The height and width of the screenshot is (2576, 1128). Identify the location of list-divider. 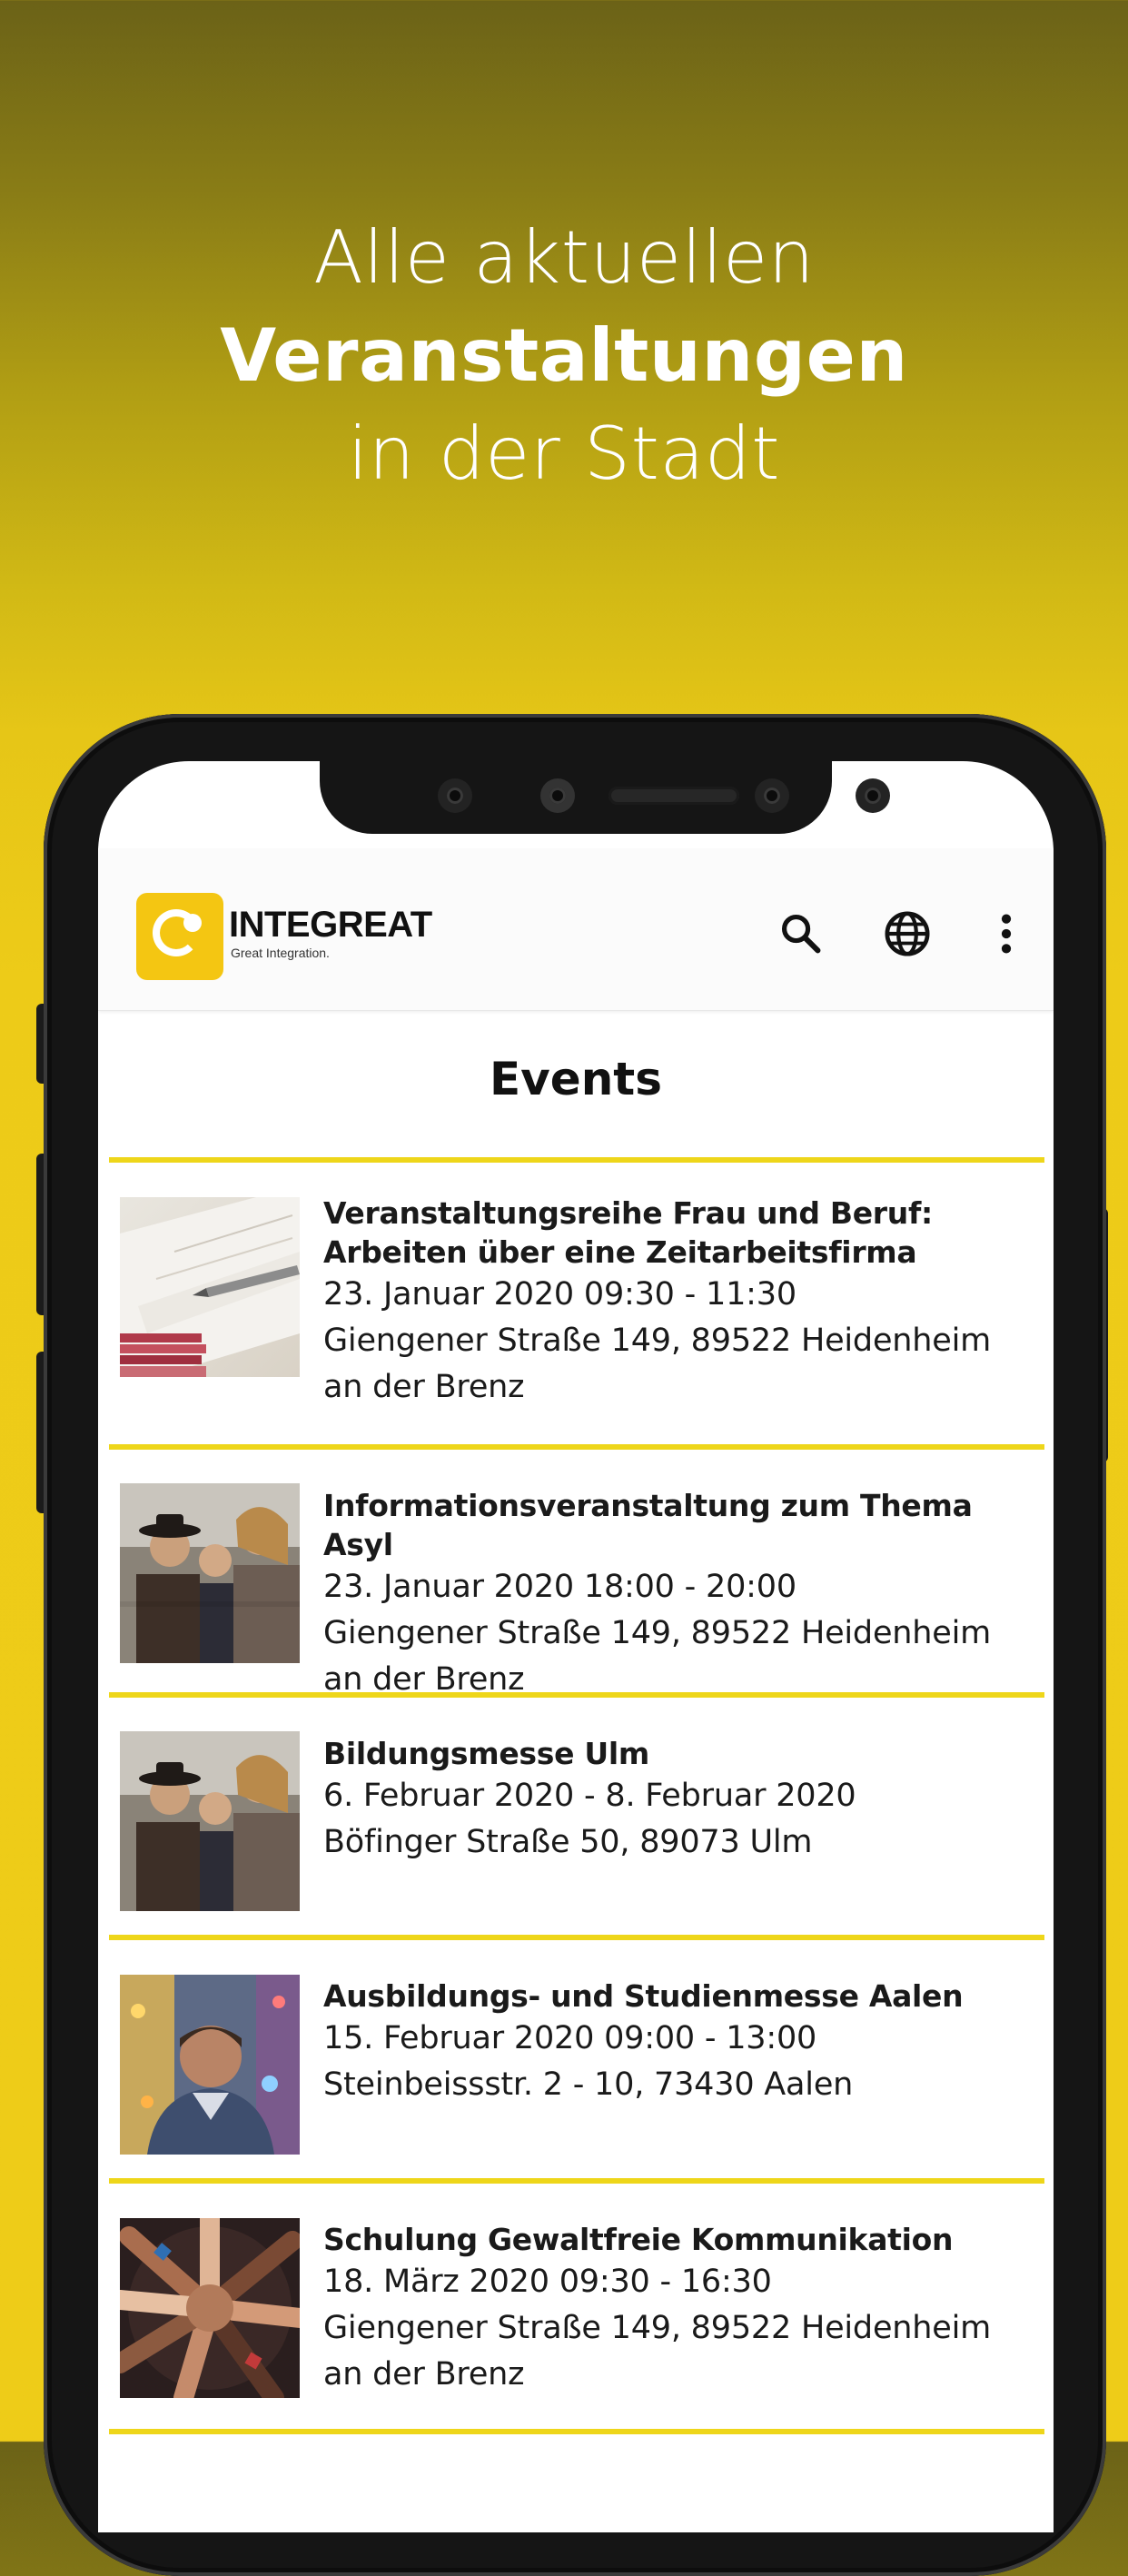
(576, 2431).